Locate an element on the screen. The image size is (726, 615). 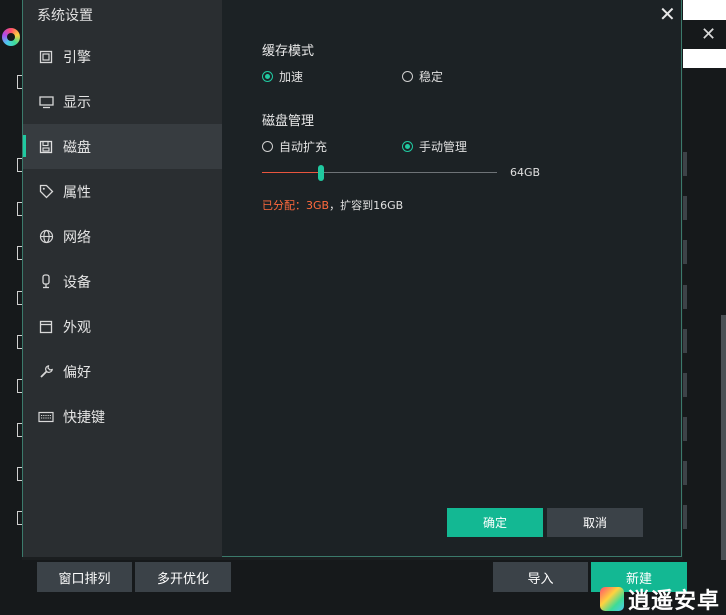
nav-label: 引擎 is located at coordinates (77, 57).